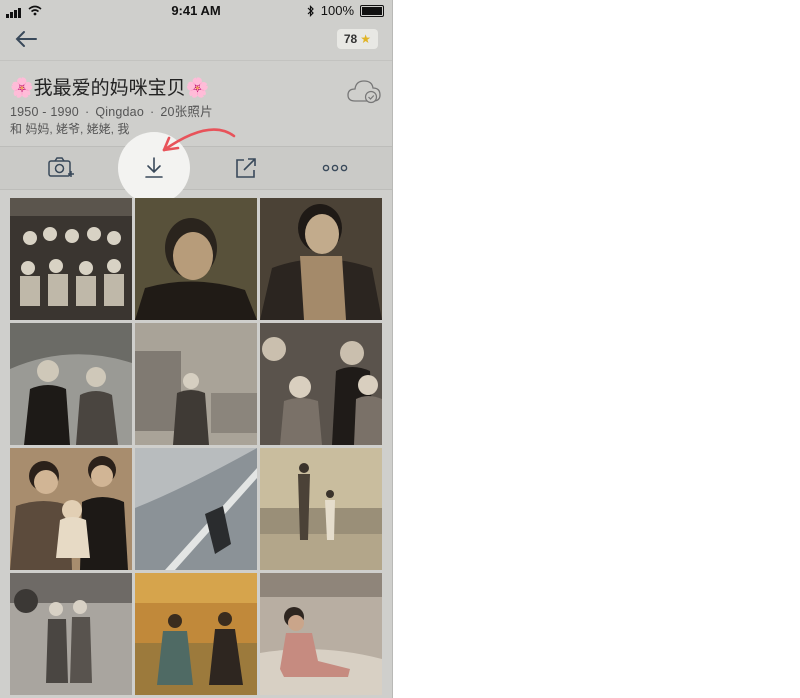 This screenshot has height=698, width=800. What do you see at coordinates (350, 39) in the screenshot?
I see `badge-count: 78` at bounding box center [350, 39].